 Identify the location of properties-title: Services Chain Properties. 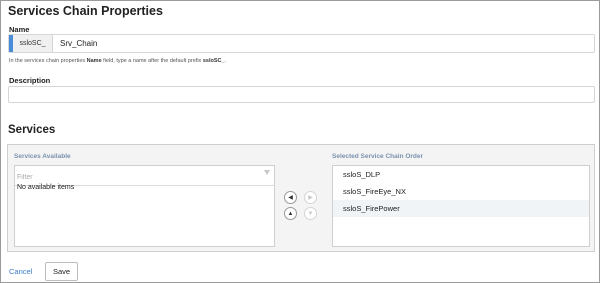
(85, 11).